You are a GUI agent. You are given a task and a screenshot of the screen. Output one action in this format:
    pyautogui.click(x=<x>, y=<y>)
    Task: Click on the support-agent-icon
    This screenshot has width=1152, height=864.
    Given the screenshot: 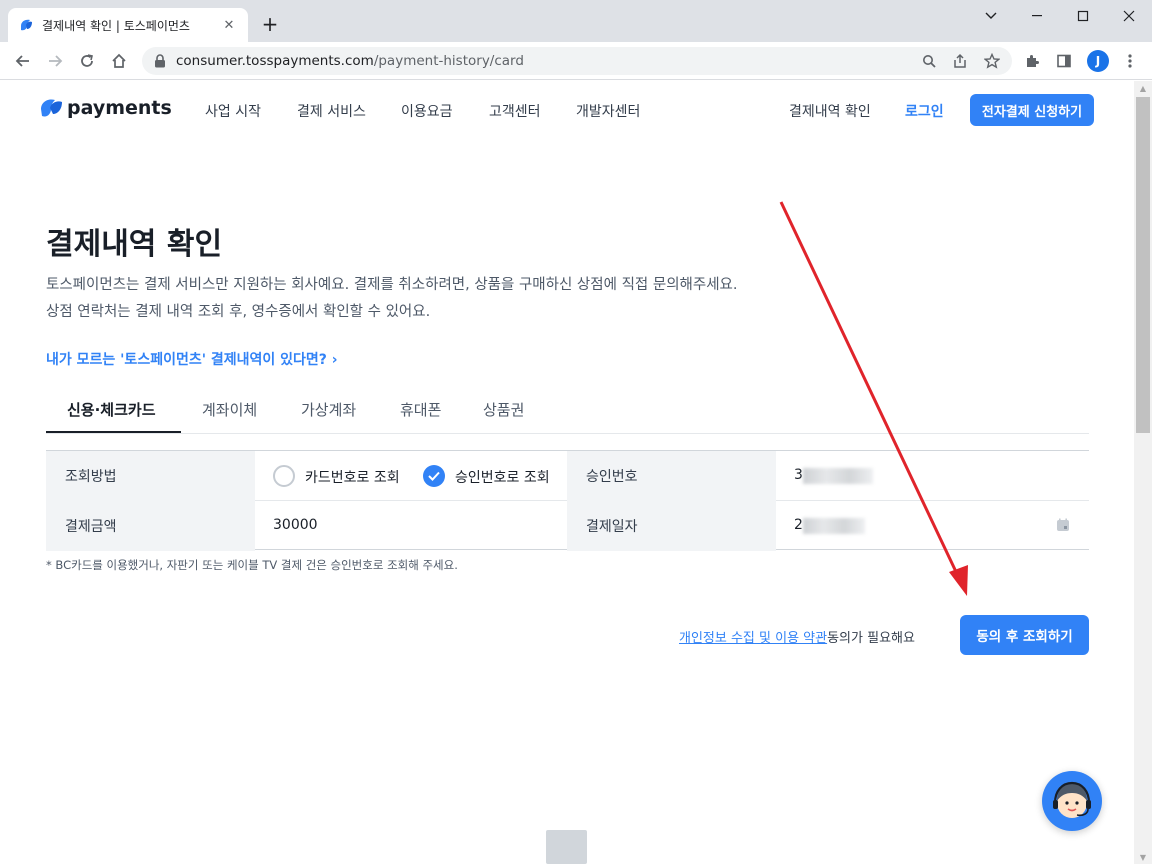 What is the action you would take?
    pyautogui.click(x=1072, y=799)
    